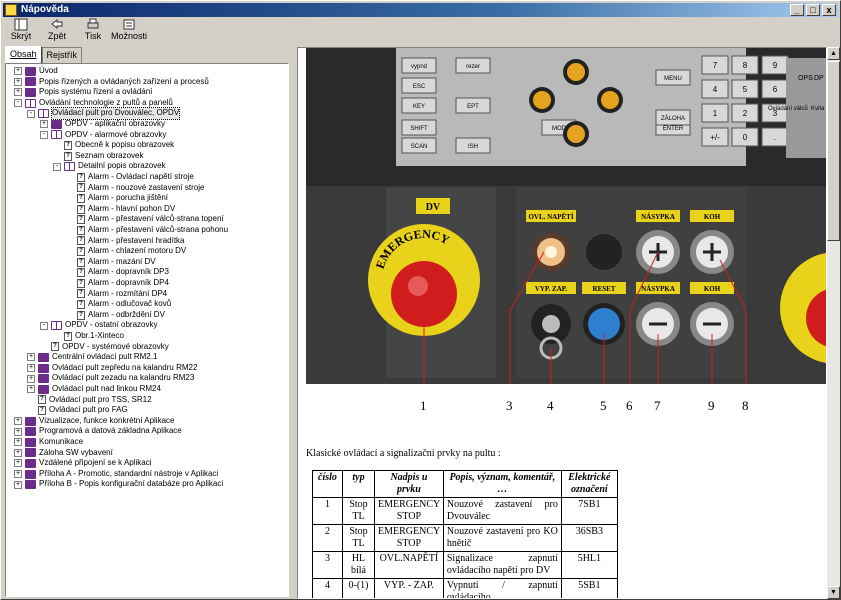 The height and width of the screenshot is (600, 841). I want to click on tree-item: - Ovládání technologie z pultů a panelů, so click(93, 103).